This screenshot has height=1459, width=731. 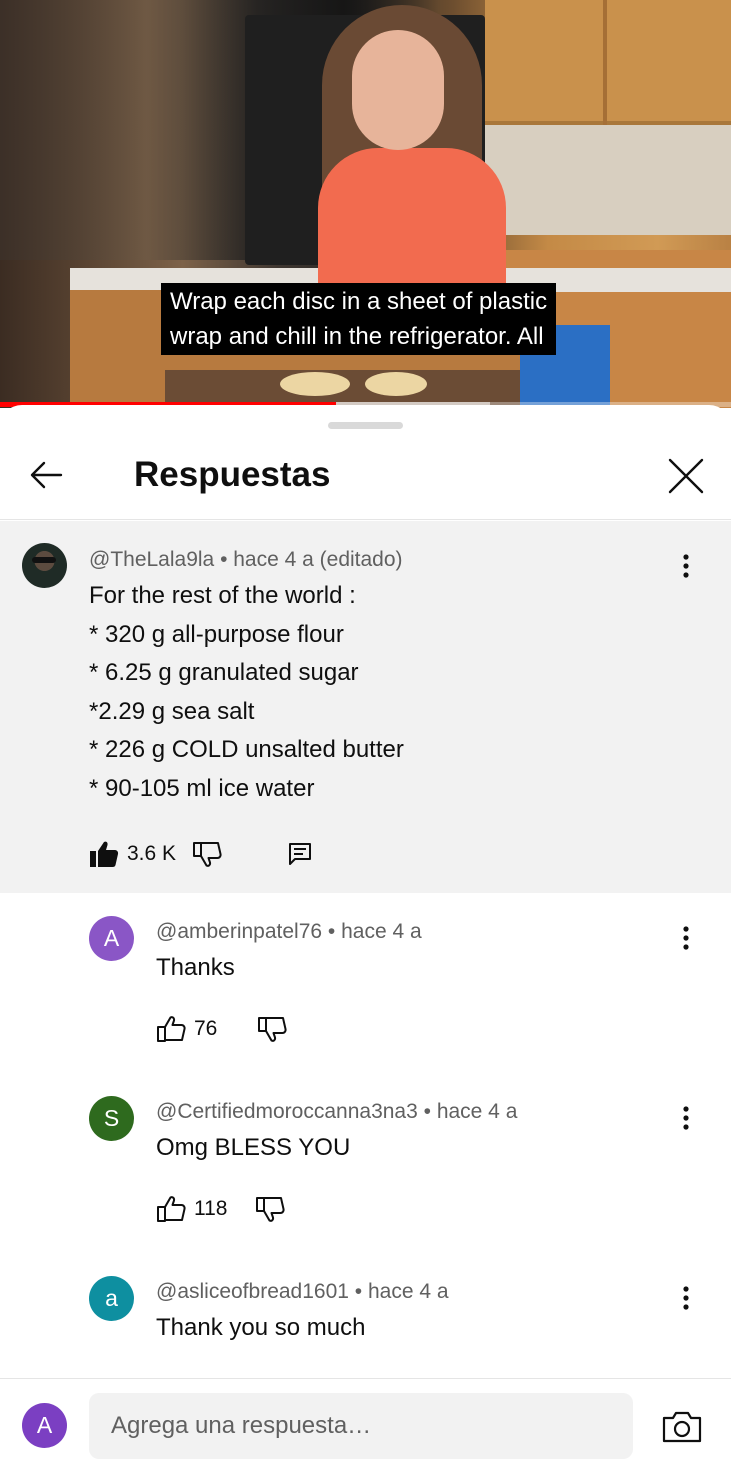 I want to click on like-count: 3.6 K, so click(x=152, y=853).